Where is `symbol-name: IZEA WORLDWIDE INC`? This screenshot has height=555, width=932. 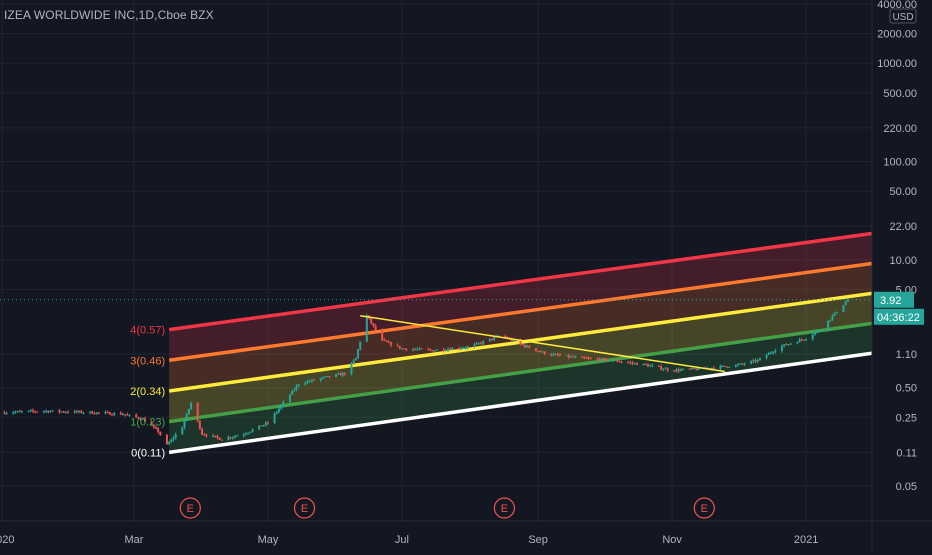 symbol-name: IZEA WORLDWIDE INC is located at coordinates (69, 15).